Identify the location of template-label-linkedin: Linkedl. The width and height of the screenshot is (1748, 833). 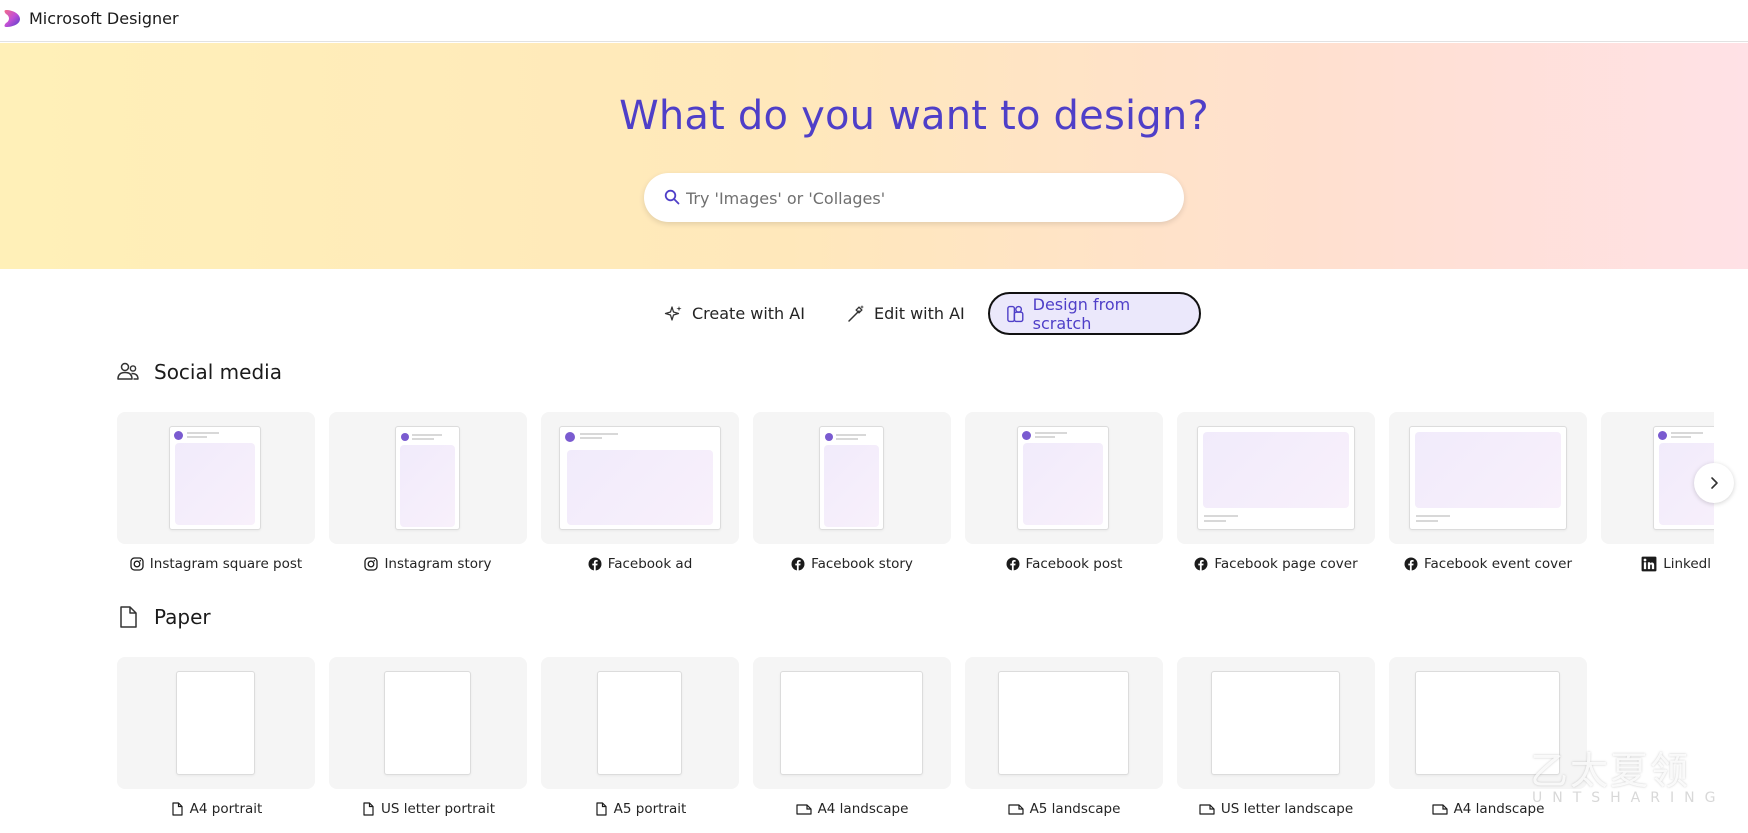
(1655, 564).